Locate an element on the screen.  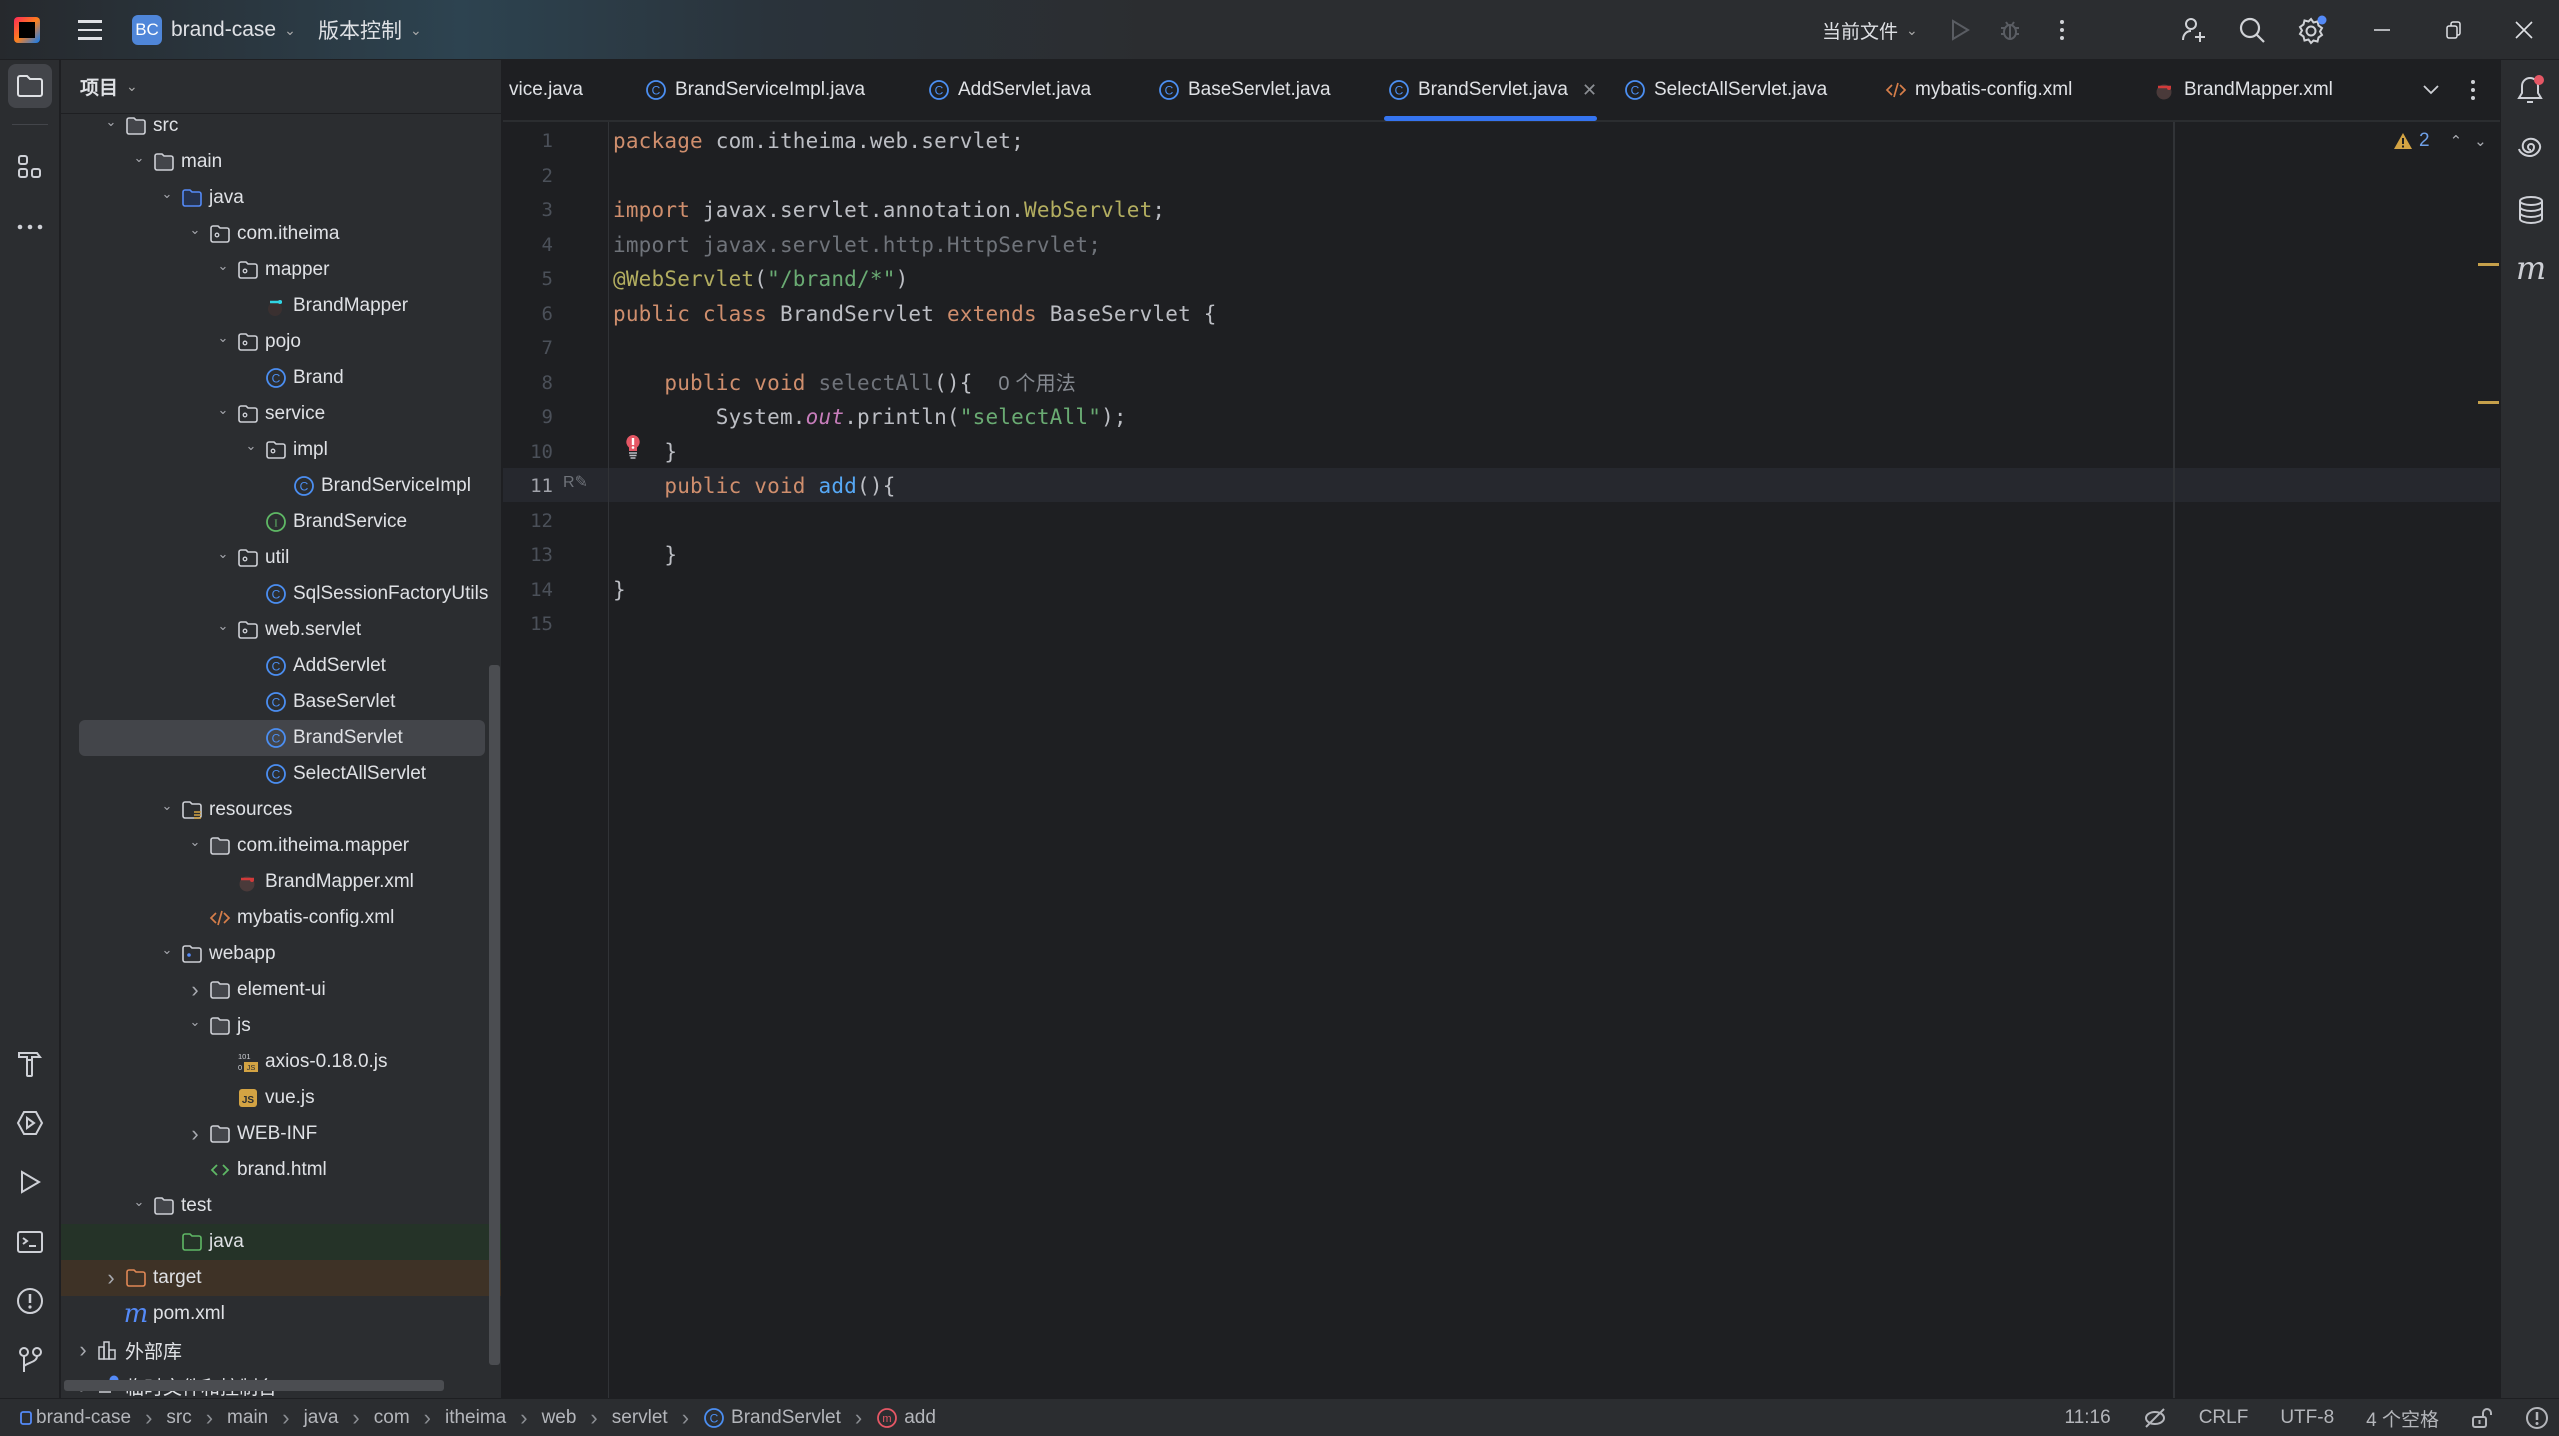
code-with-me-button is located at coordinates (2194, 30).